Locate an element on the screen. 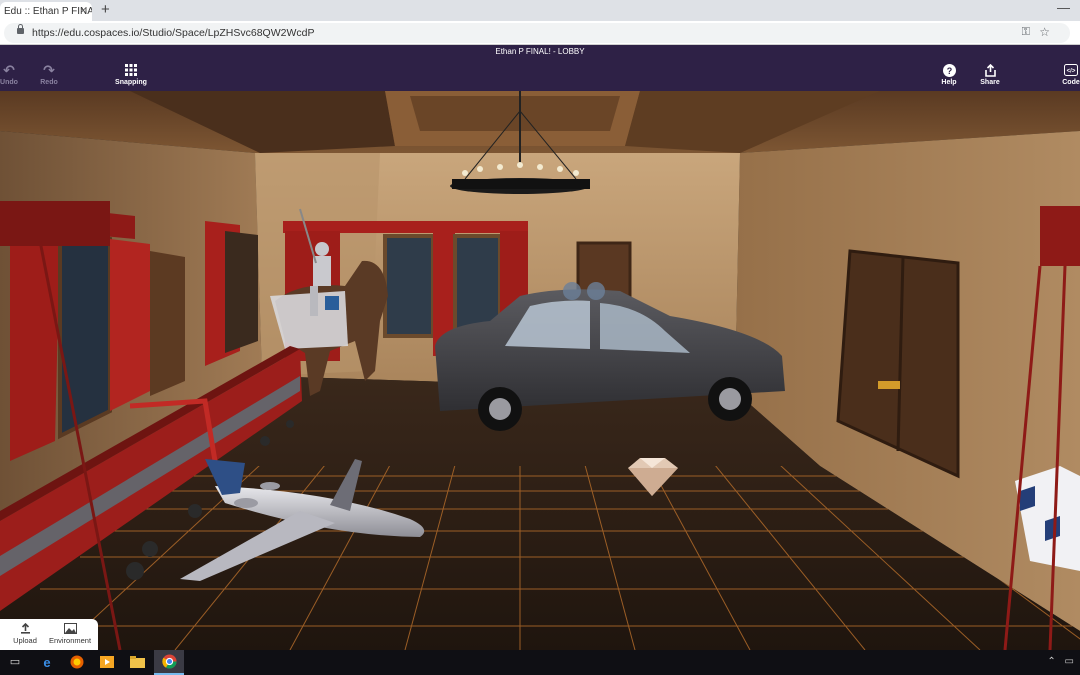  image-icon is located at coordinates (70, 629).